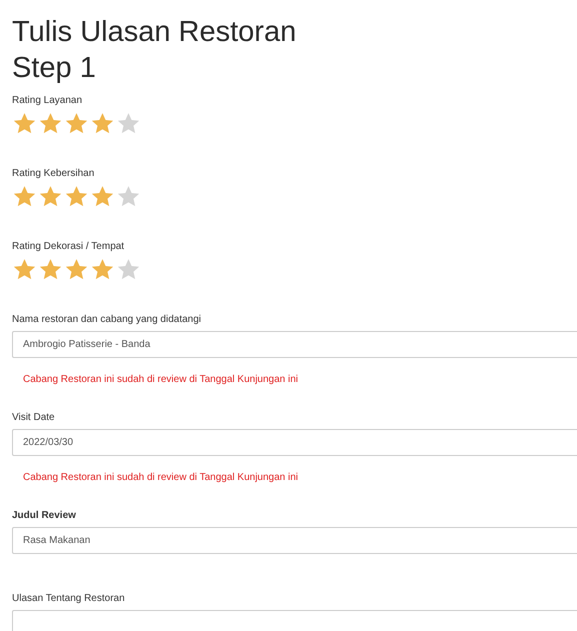 The height and width of the screenshot is (631, 577). I want to click on input-field: Rasa Makanan, so click(294, 540).